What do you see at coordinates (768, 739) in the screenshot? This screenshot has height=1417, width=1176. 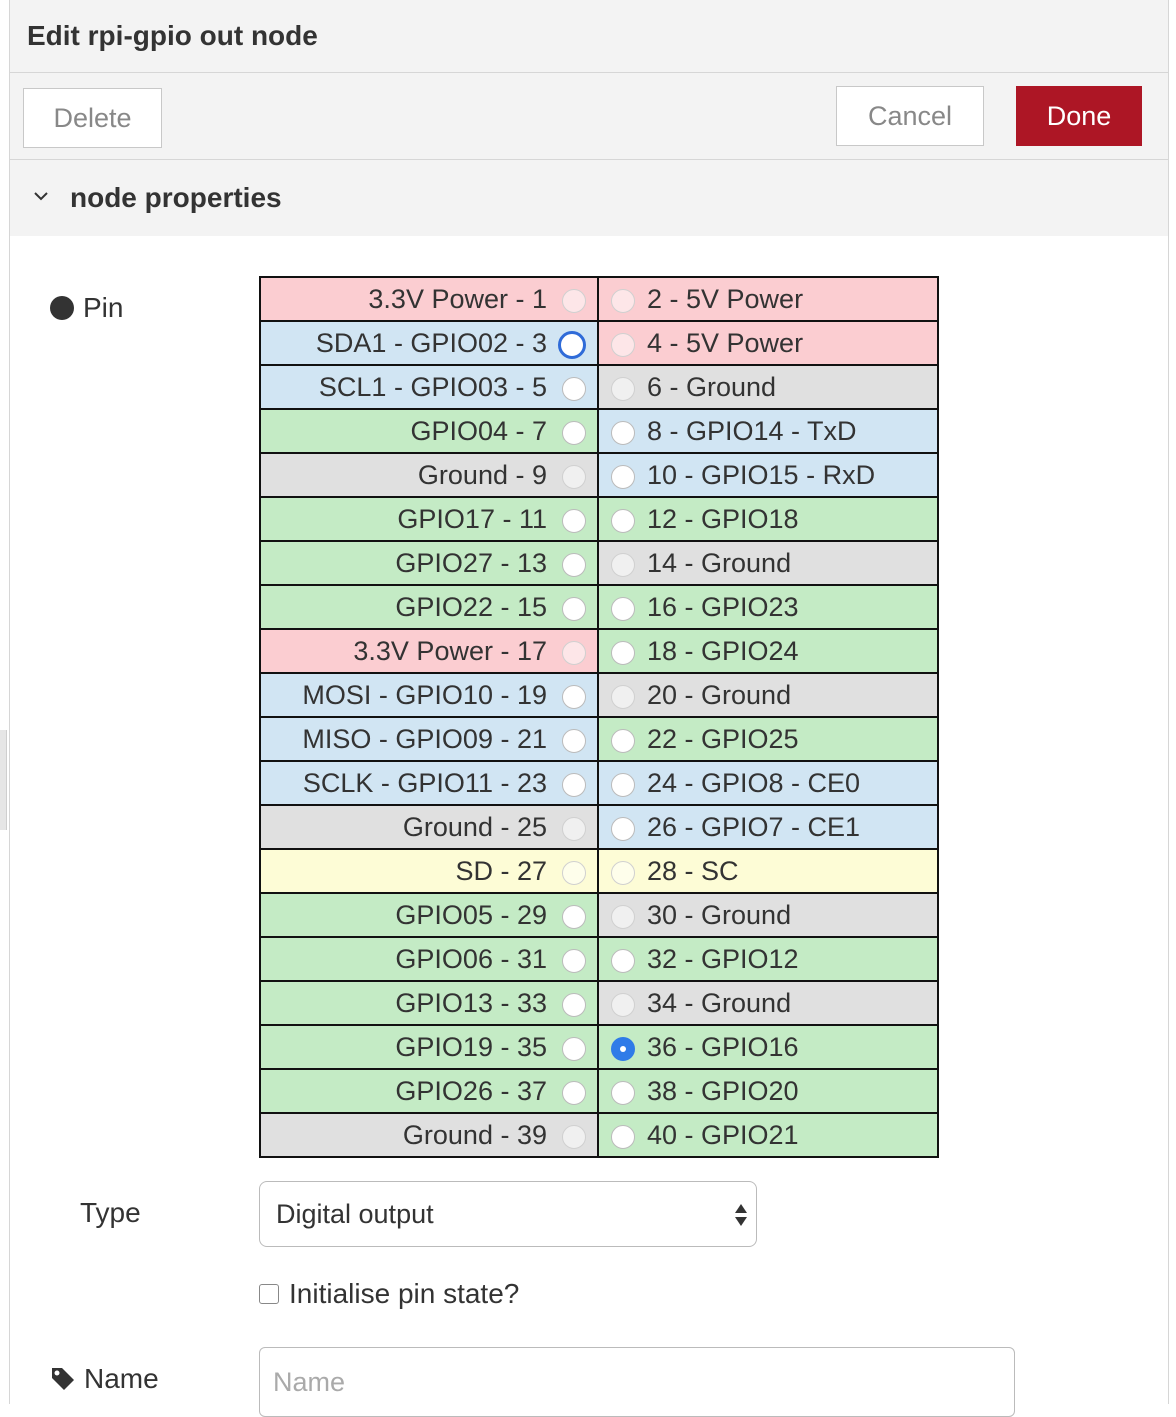 I see `pin-option-right: 22 - GPIO25` at bounding box center [768, 739].